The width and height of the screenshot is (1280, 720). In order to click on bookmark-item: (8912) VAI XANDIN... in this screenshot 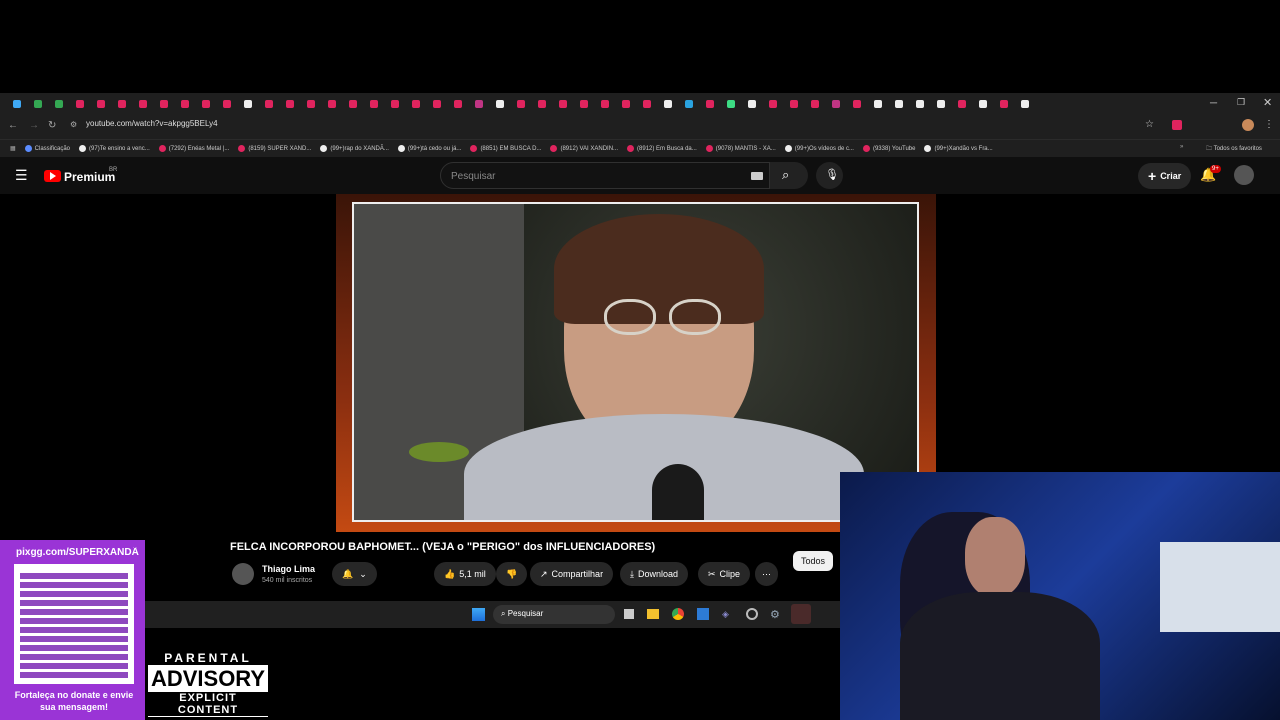, I will do `click(584, 148)`.